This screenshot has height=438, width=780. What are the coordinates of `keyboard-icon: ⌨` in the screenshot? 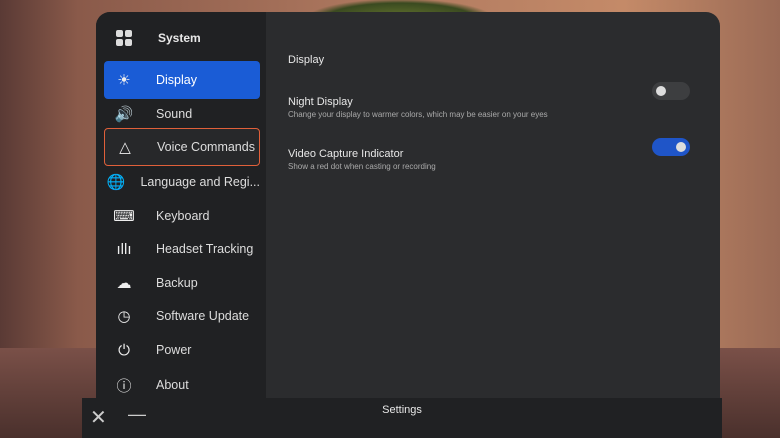 It's located at (124, 216).